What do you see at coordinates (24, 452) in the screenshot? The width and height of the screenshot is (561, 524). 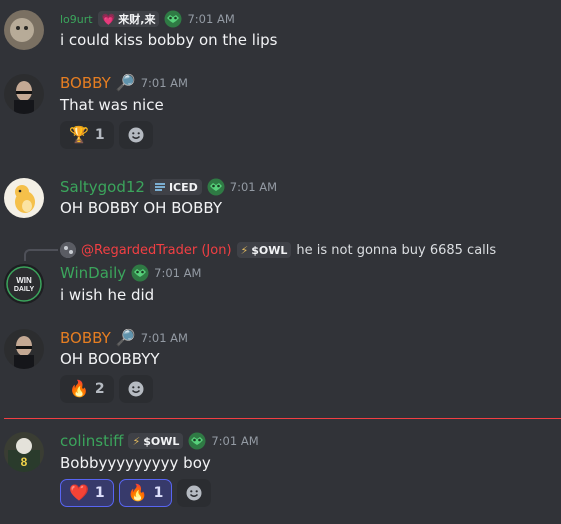 I see `avatar: 8` at bounding box center [24, 452].